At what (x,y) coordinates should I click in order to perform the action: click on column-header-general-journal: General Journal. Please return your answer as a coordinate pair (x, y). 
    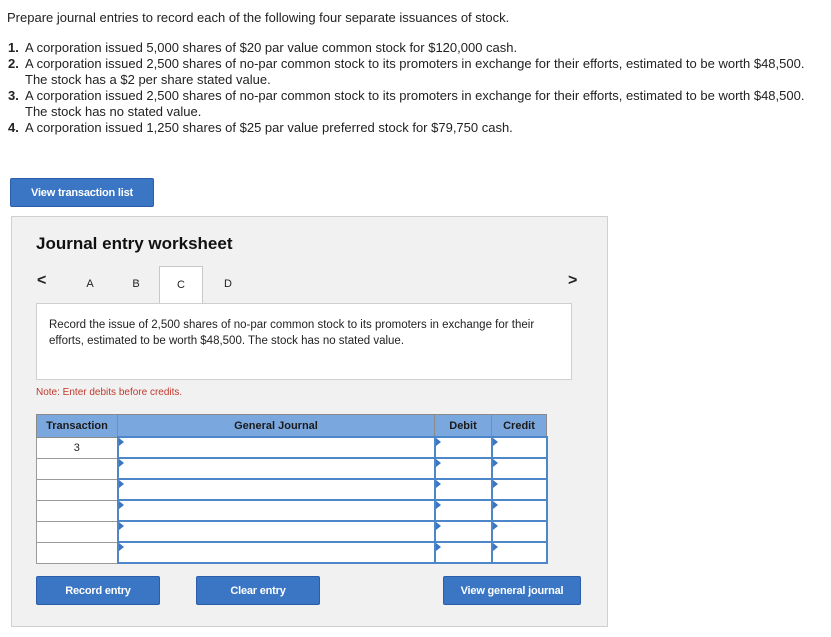
    Looking at the image, I should click on (276, 426).